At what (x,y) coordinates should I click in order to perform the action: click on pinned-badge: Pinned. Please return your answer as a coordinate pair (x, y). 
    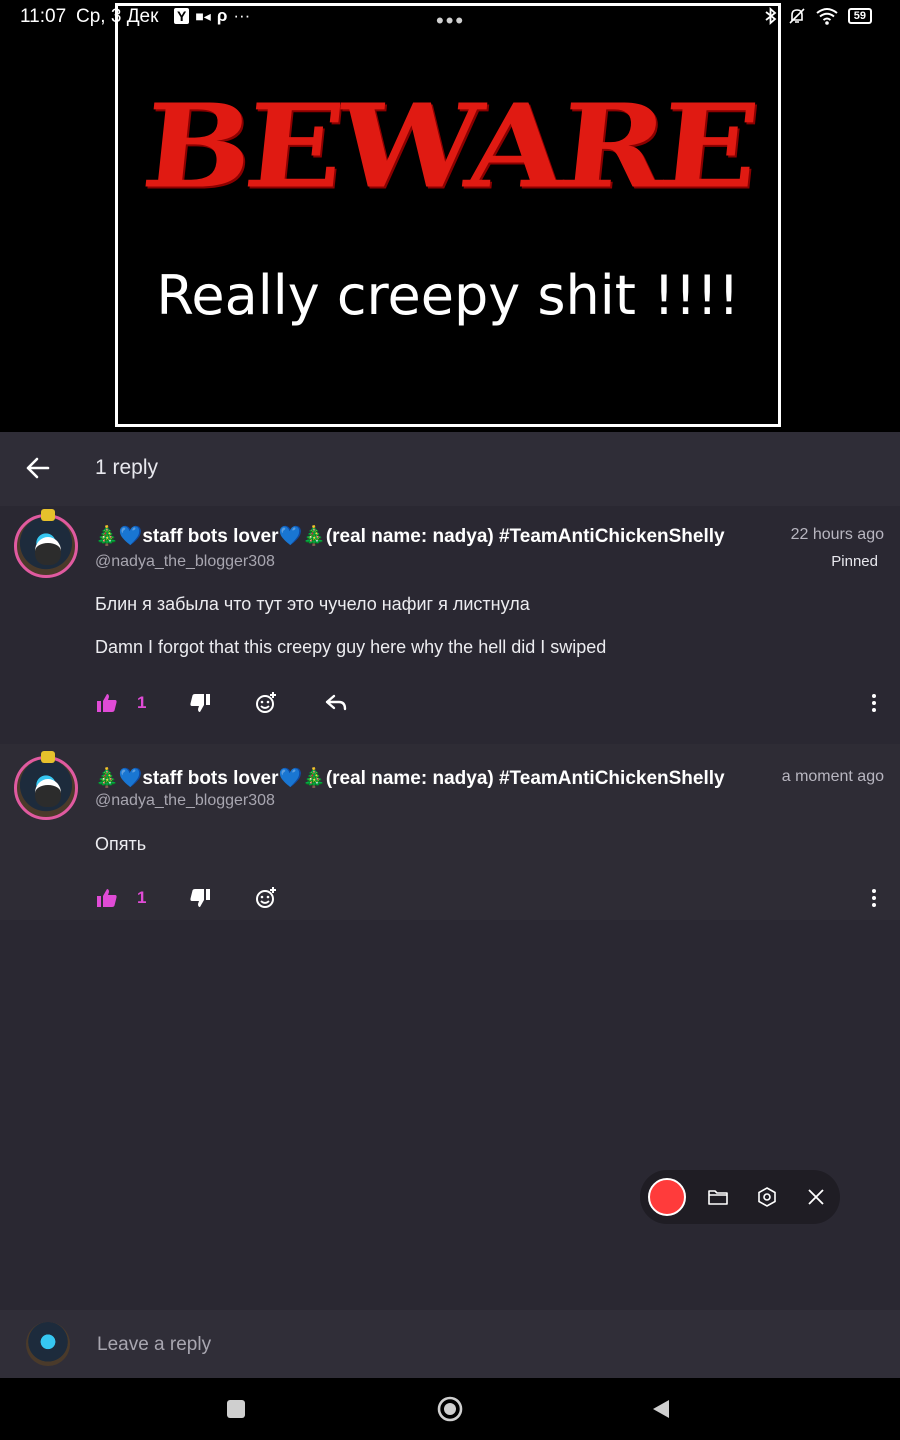
    Looking at the image, I should click on (854, 561).